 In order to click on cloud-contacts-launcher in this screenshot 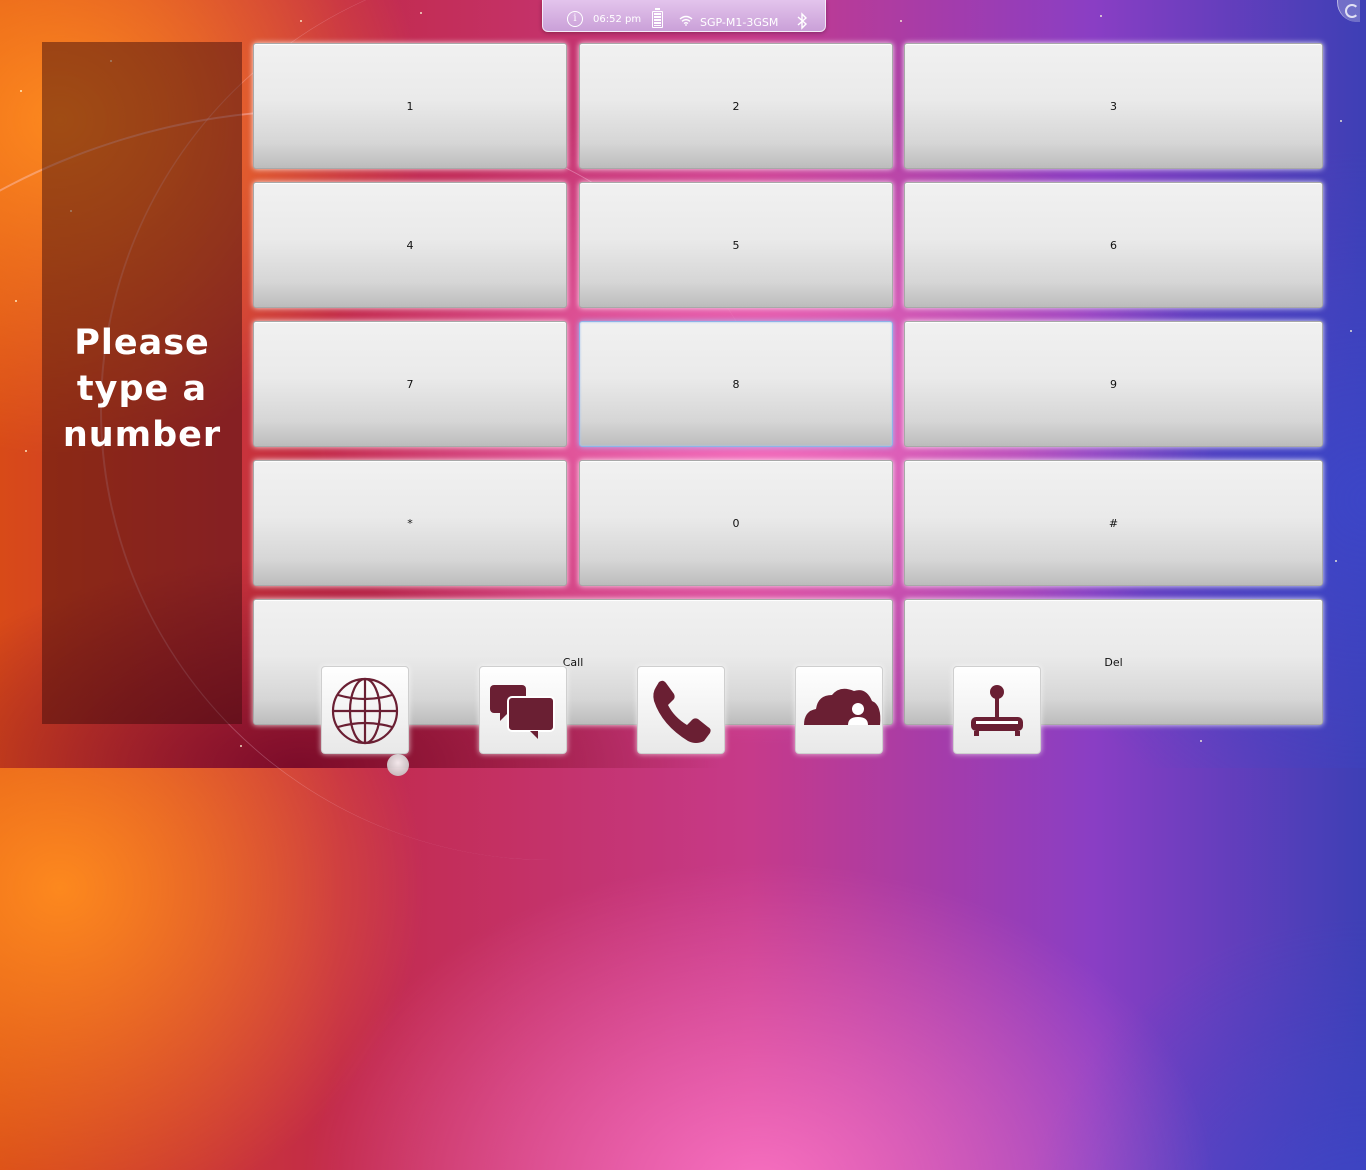, I will do `click(839, 710)`.